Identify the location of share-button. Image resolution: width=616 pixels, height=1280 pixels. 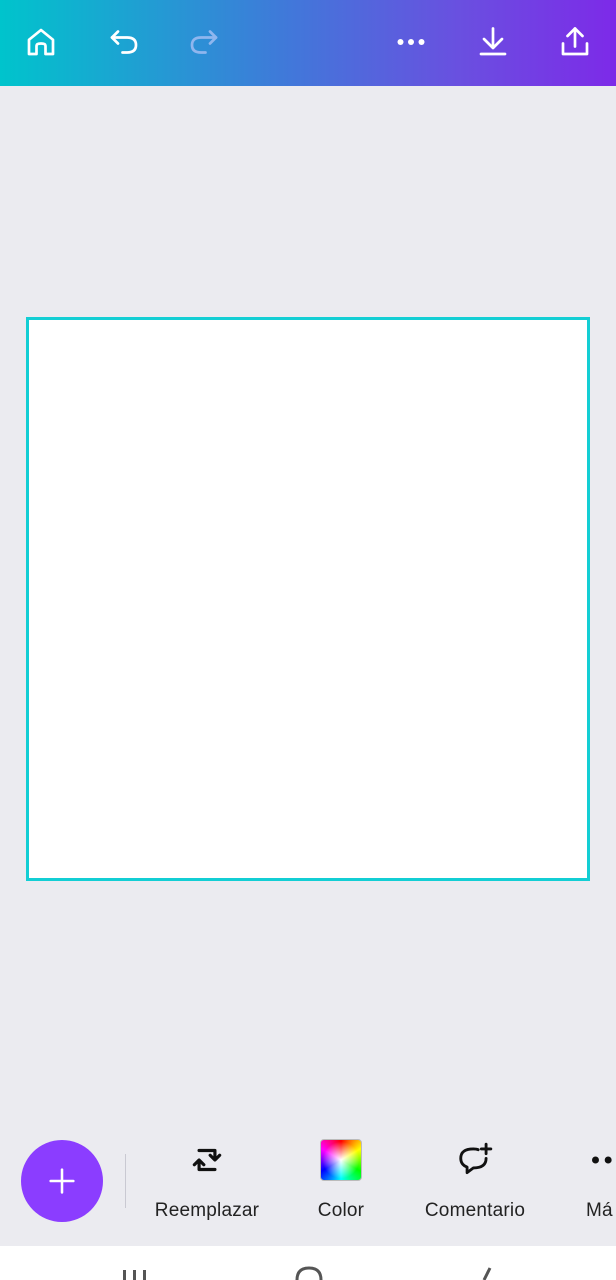
(575, 42).